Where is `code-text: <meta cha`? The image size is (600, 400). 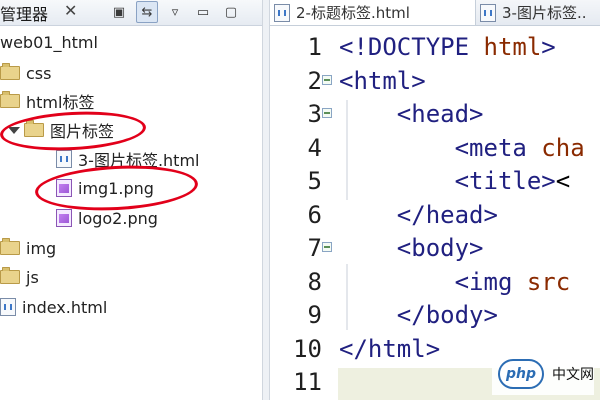 code-text: <meta cha is located at coordinates (462, 148).